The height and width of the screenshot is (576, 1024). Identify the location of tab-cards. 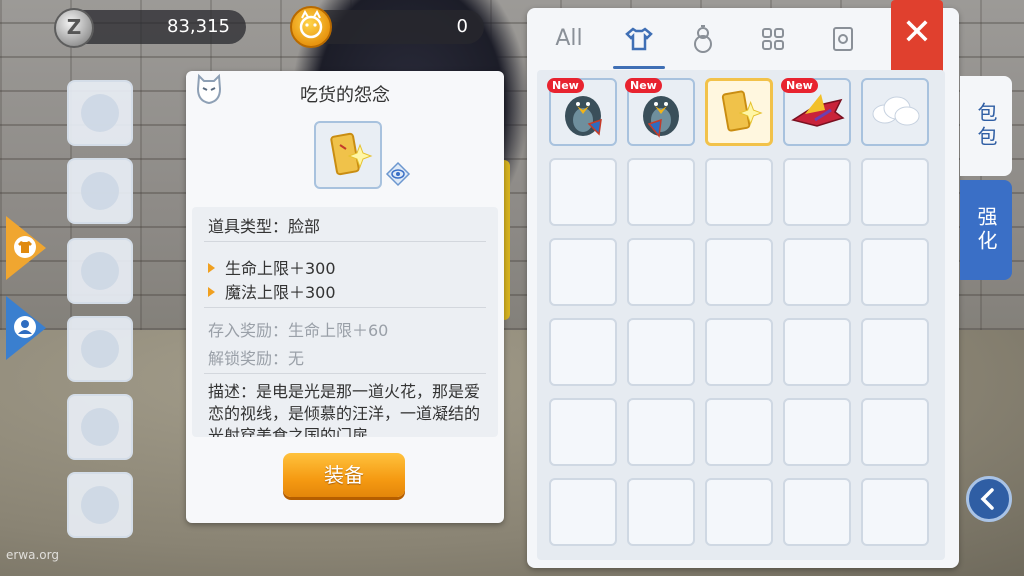
(843, 39).